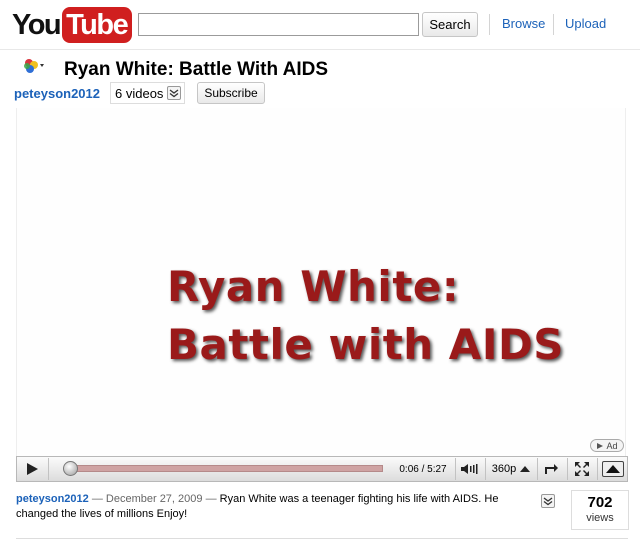  I want to click on quality-selector: 360p, so click(511, 469).